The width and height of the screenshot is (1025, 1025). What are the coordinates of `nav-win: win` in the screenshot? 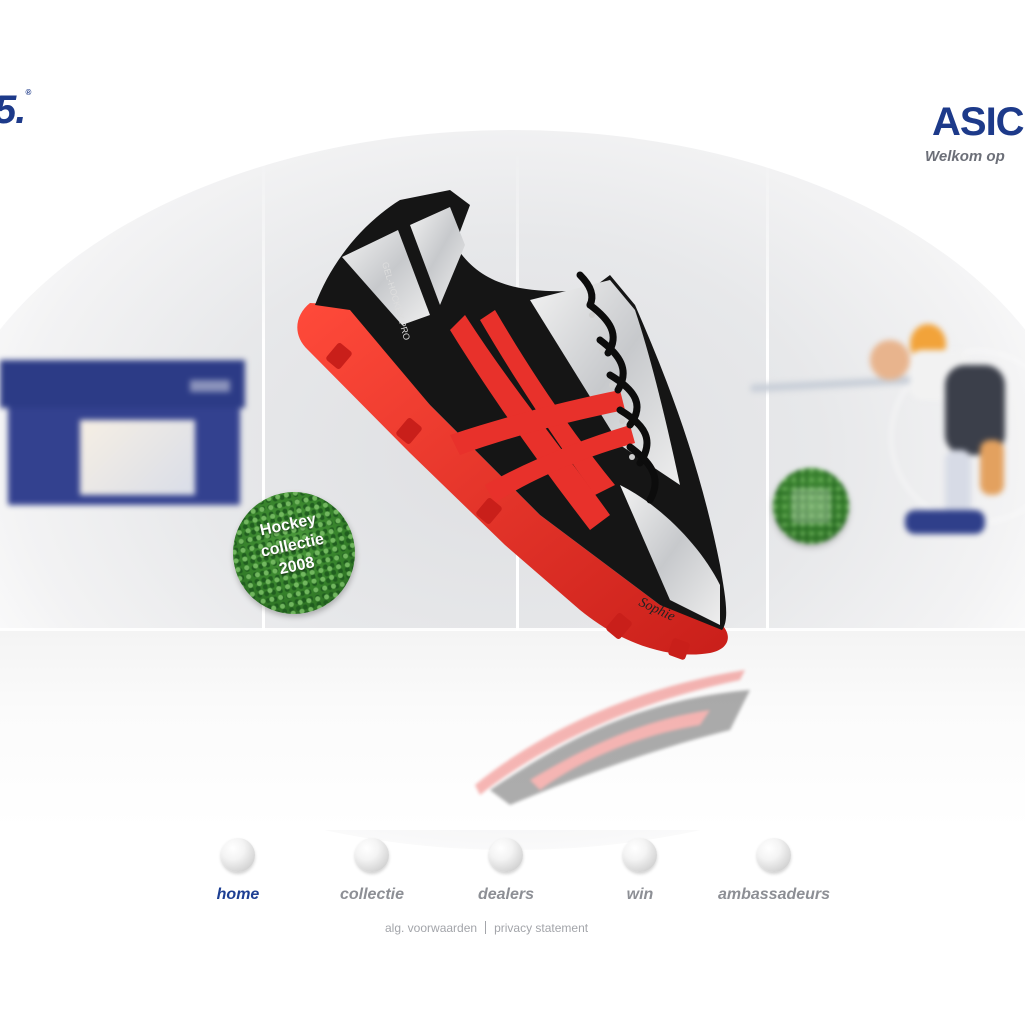 It's located at (640, 871).